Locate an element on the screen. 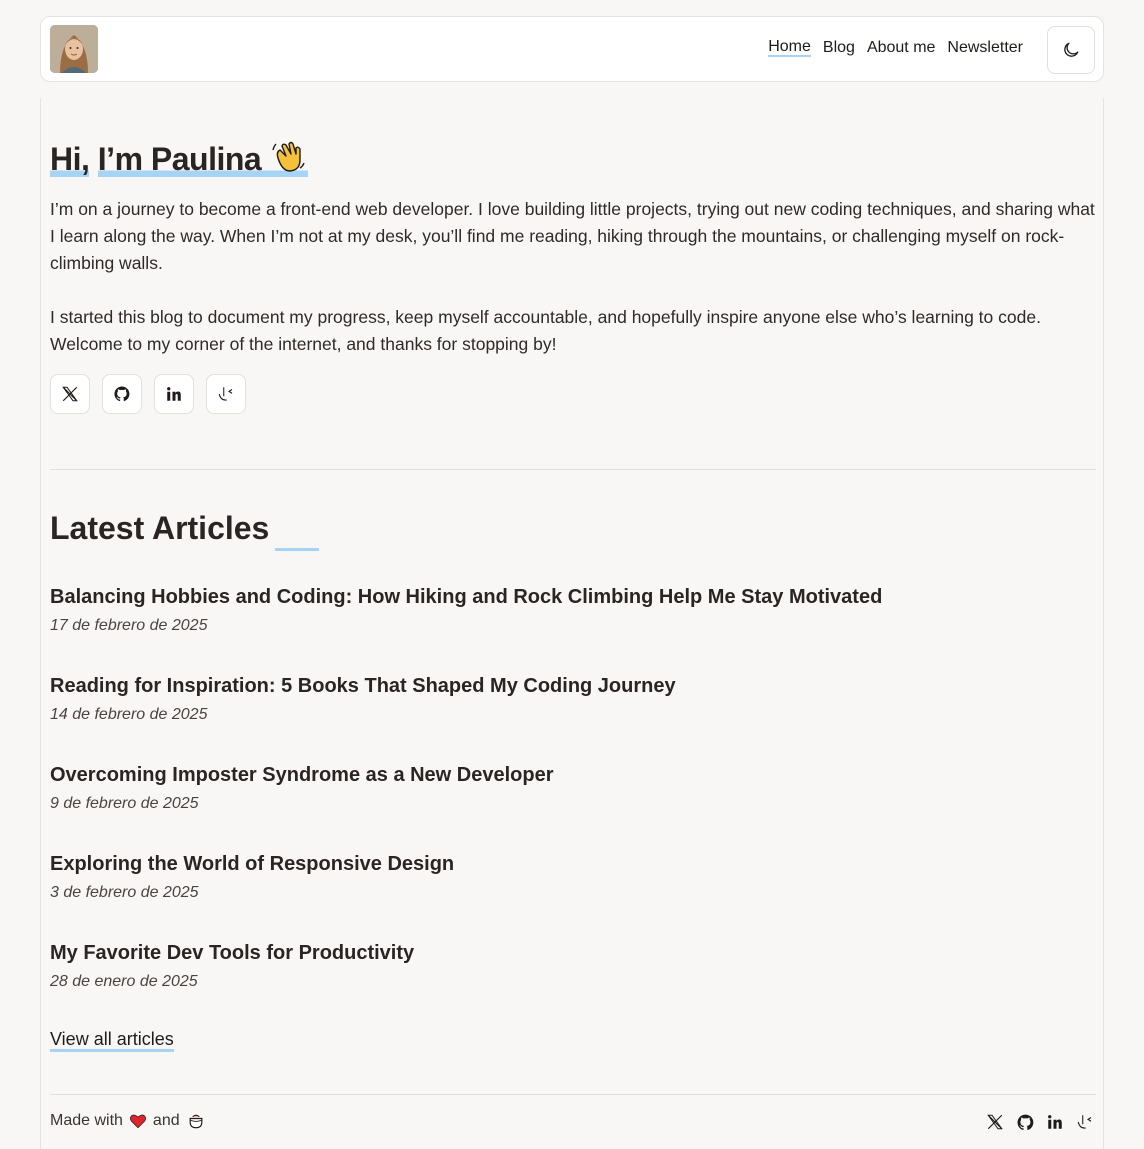 The height and width of the screenshot is (1149, 1144). hero-name-text: I’m Paulina is located at coordinates (179, 159).